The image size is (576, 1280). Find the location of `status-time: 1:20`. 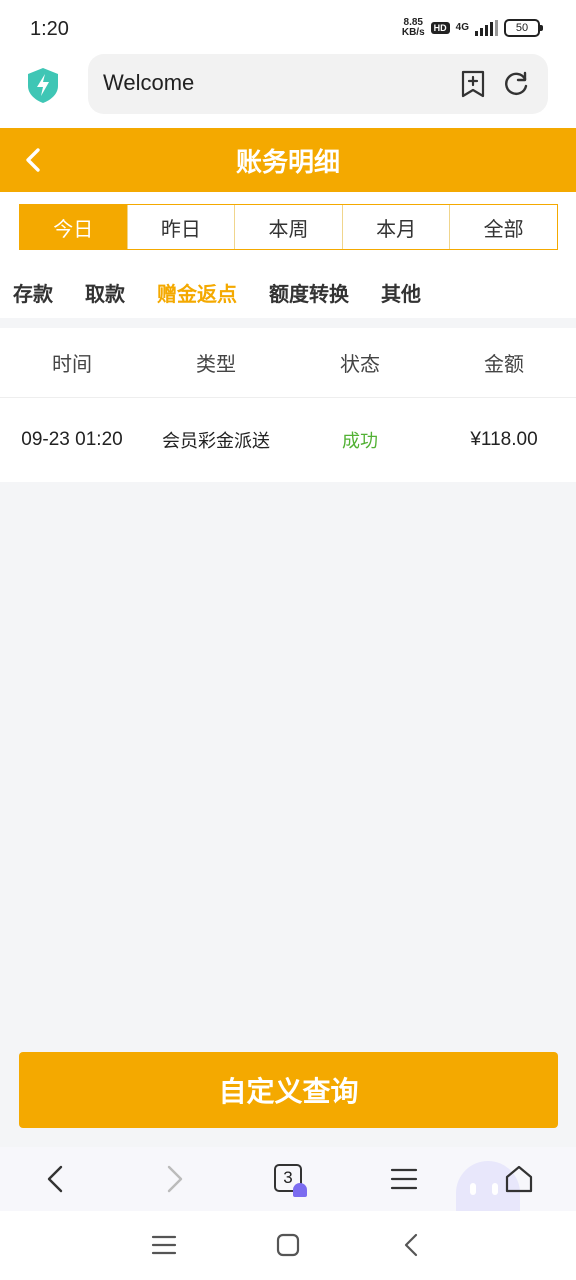

status-time: 1:20 is located at coordinates (49, 29).